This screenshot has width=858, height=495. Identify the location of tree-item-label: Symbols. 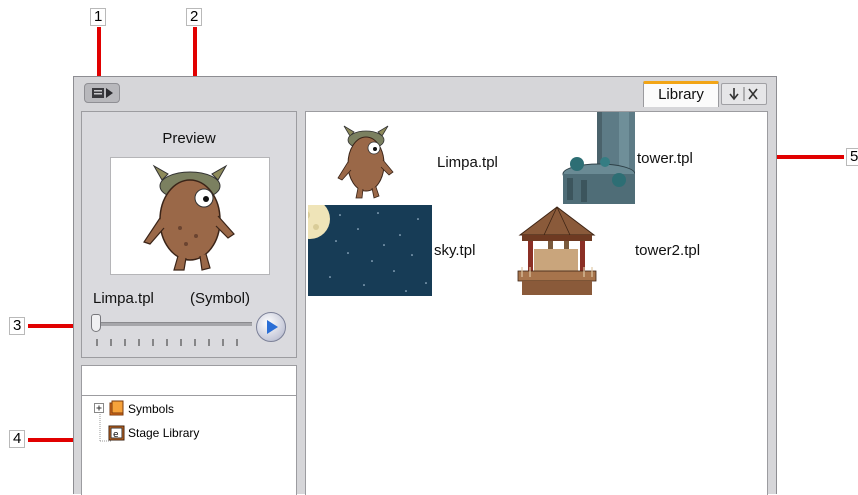
(151, 409).